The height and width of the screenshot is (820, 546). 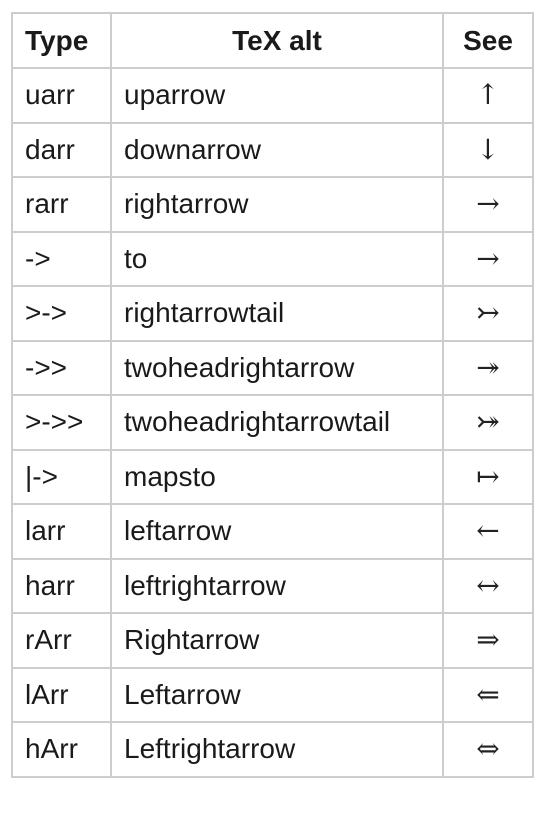 I want to click on tex-alt-cell: to, so click(x=277, y=258).